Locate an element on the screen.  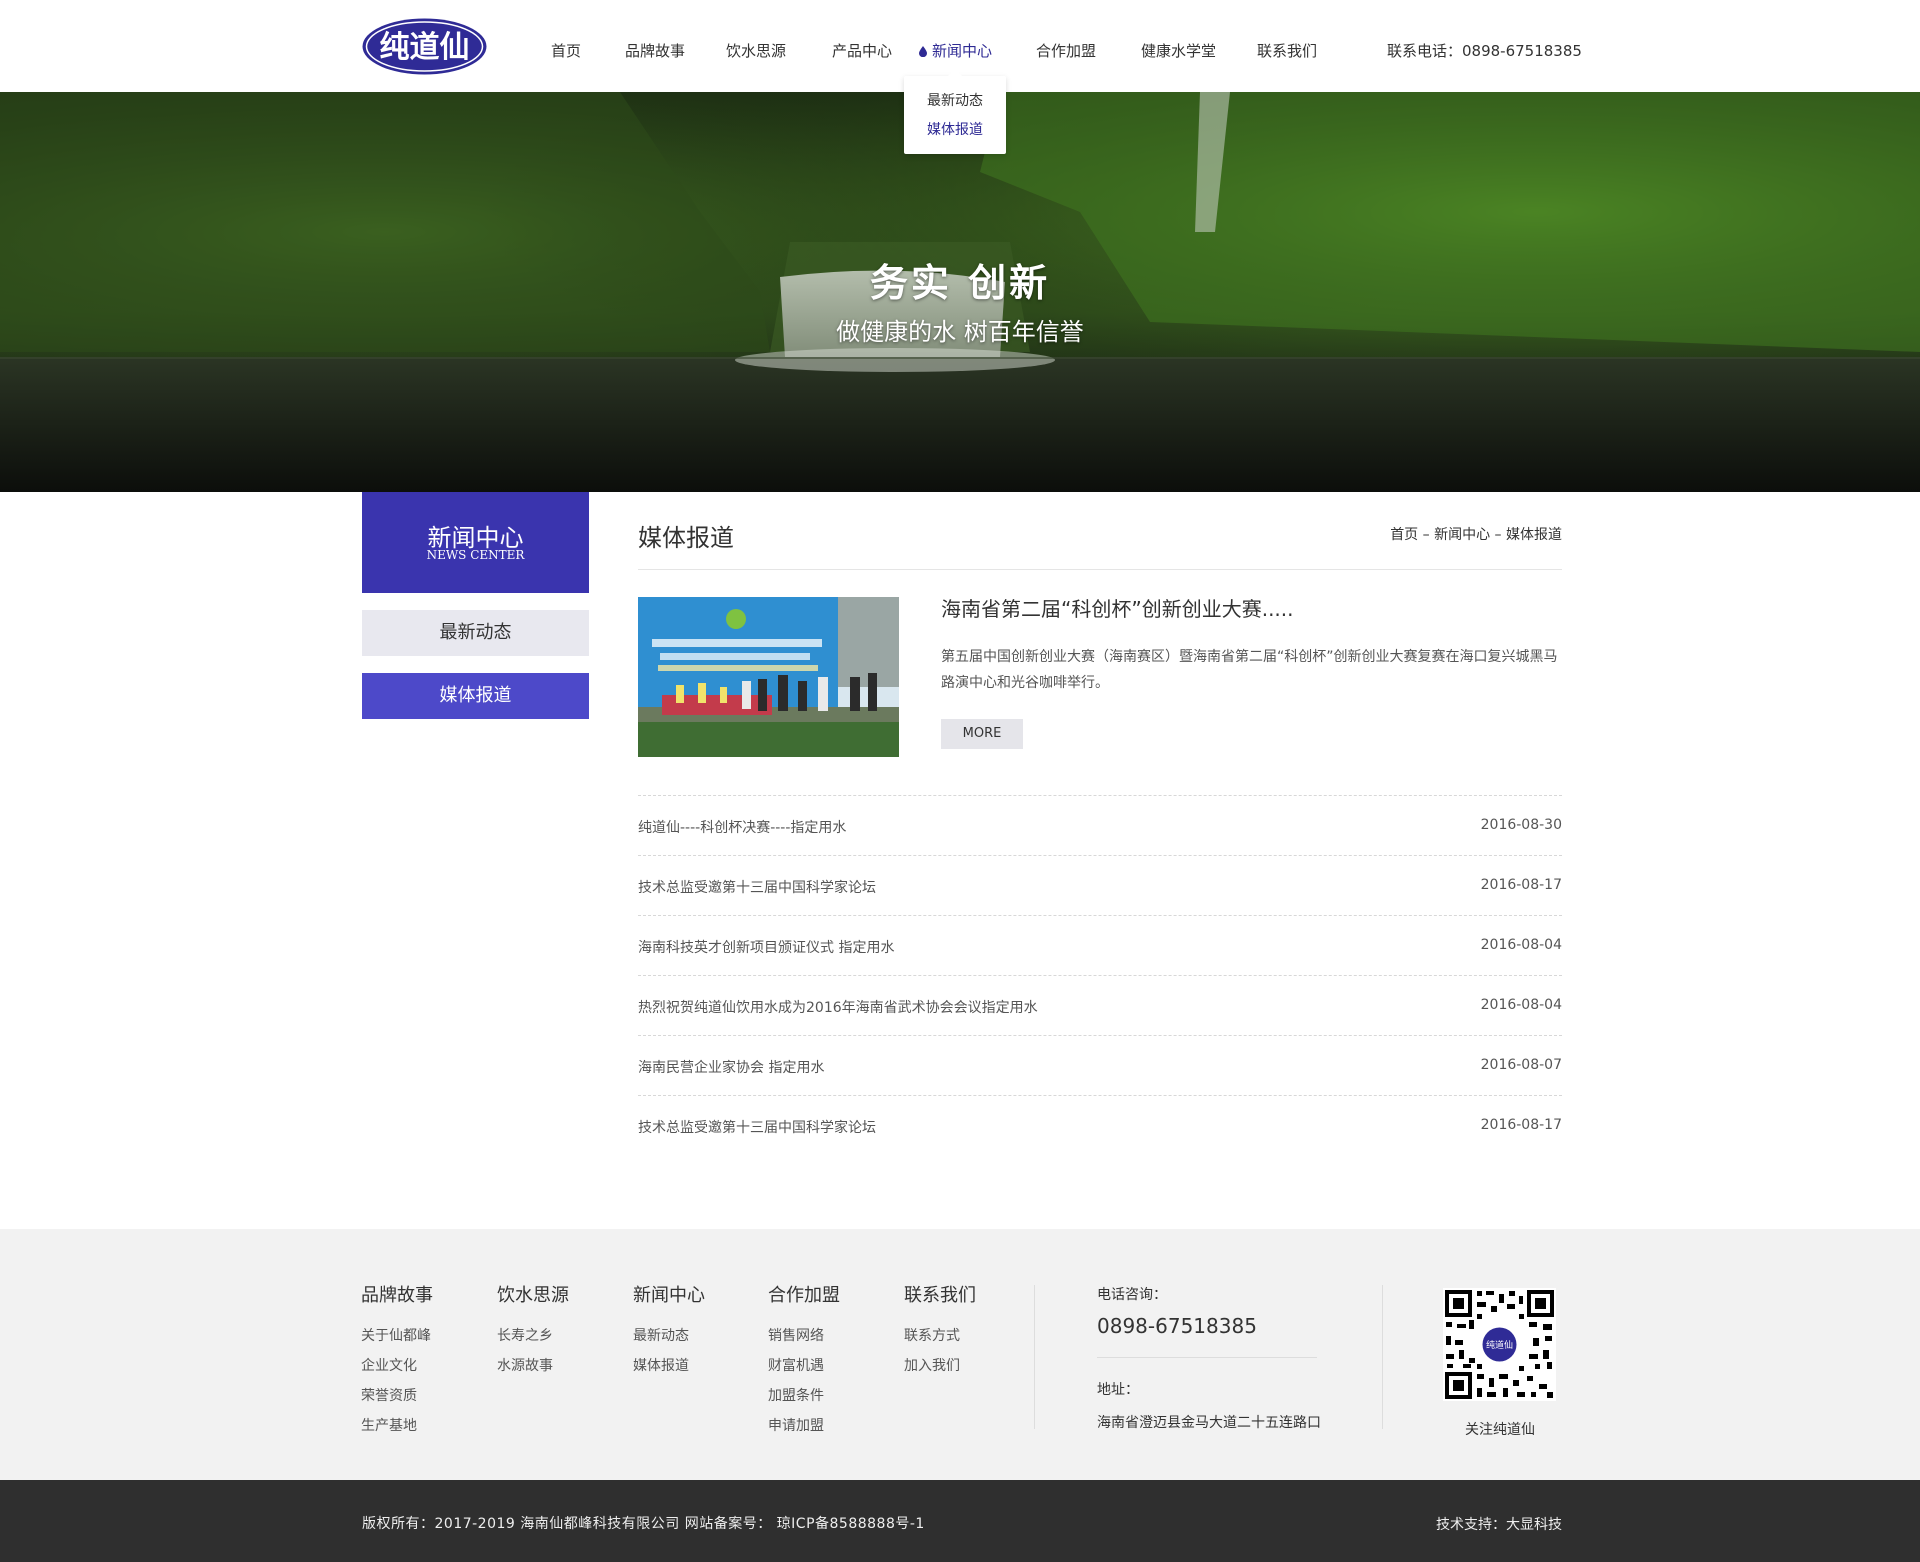
footer-link: 加盟条件 is located at coordinates (804, 1396).